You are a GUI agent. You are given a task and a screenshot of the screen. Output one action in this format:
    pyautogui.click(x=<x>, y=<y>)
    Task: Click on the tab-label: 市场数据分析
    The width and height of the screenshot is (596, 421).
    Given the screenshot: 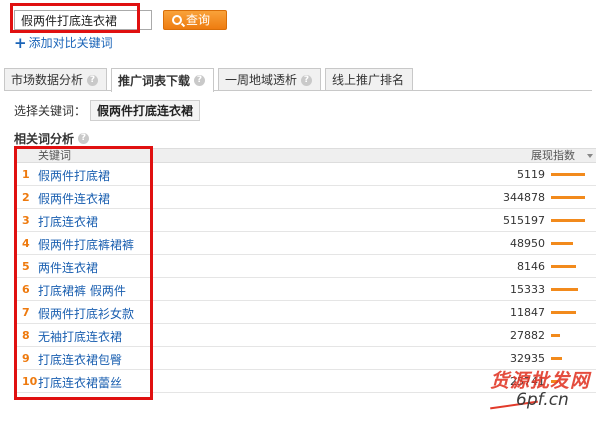 What is the action you would take?
    pyautogui.click(x=47, y=80)
    